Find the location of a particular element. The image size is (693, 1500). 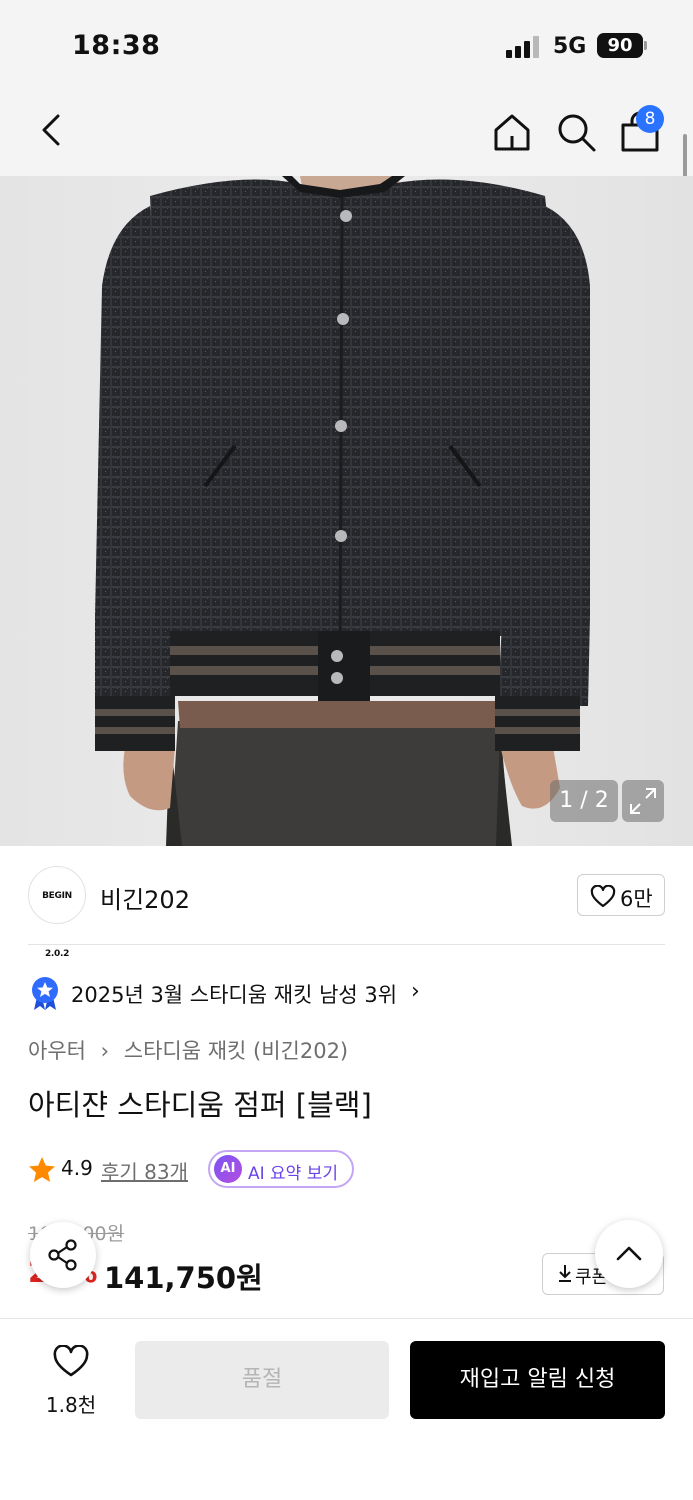

sale-price: 141,750원 is located at coordinates (183, 1278).